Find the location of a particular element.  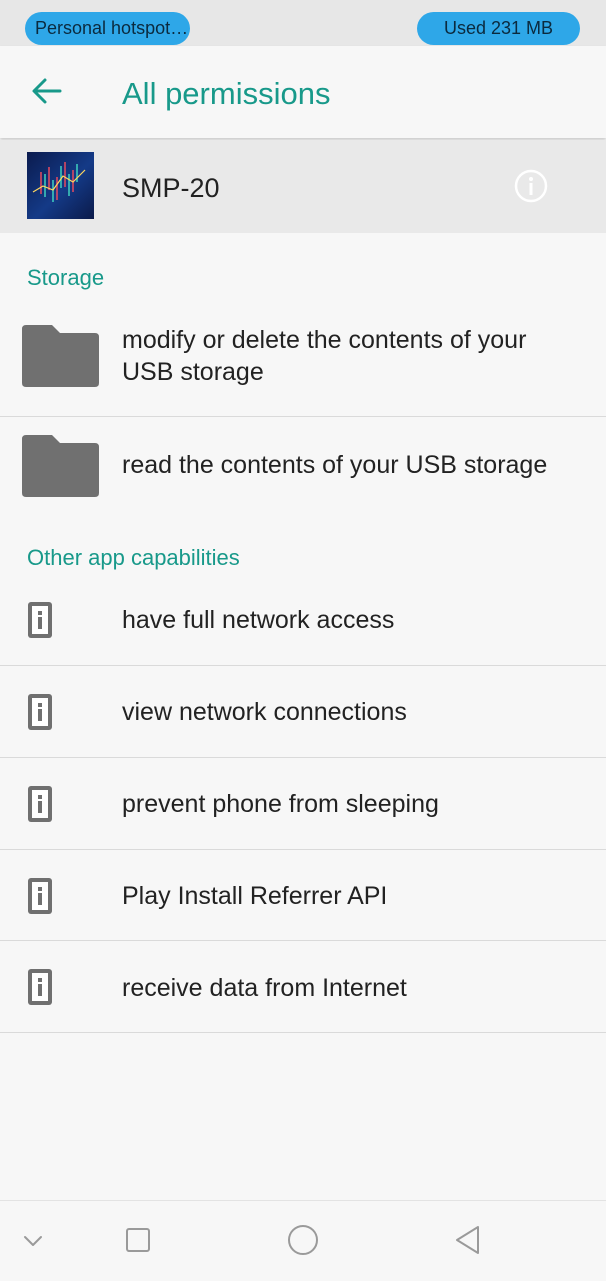

back-triangle-icon is located at coordinates (468, 1240).